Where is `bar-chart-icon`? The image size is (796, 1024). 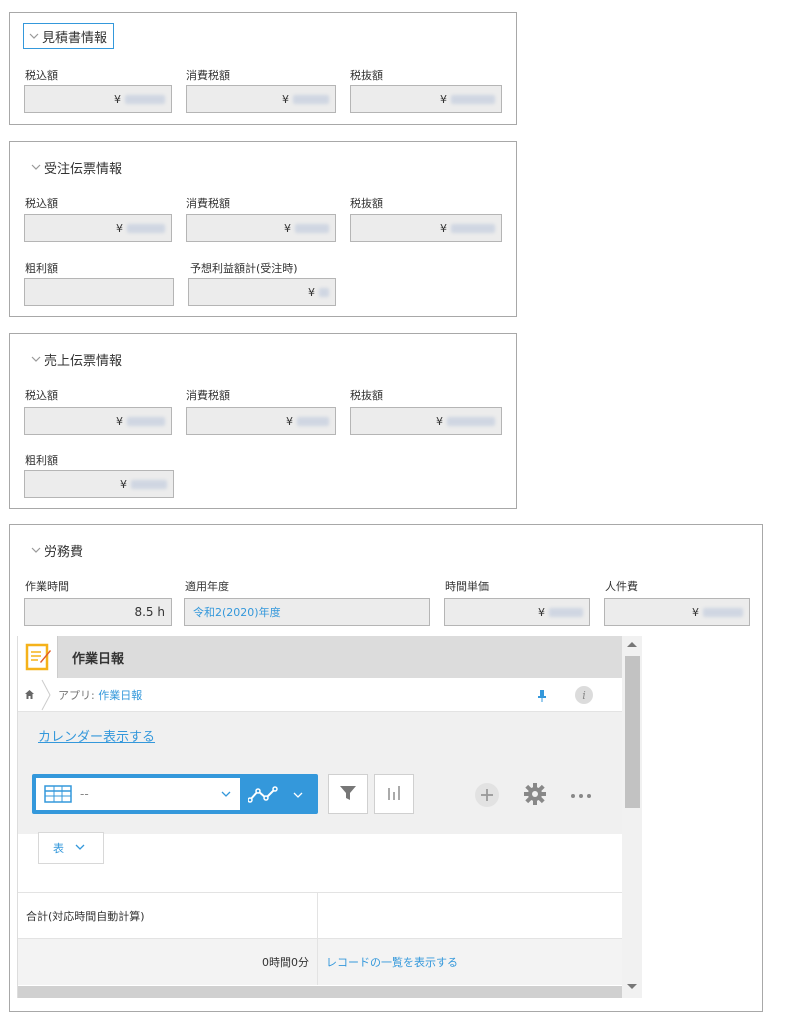 bar-chart-icon is located at coordinates (394, 794).